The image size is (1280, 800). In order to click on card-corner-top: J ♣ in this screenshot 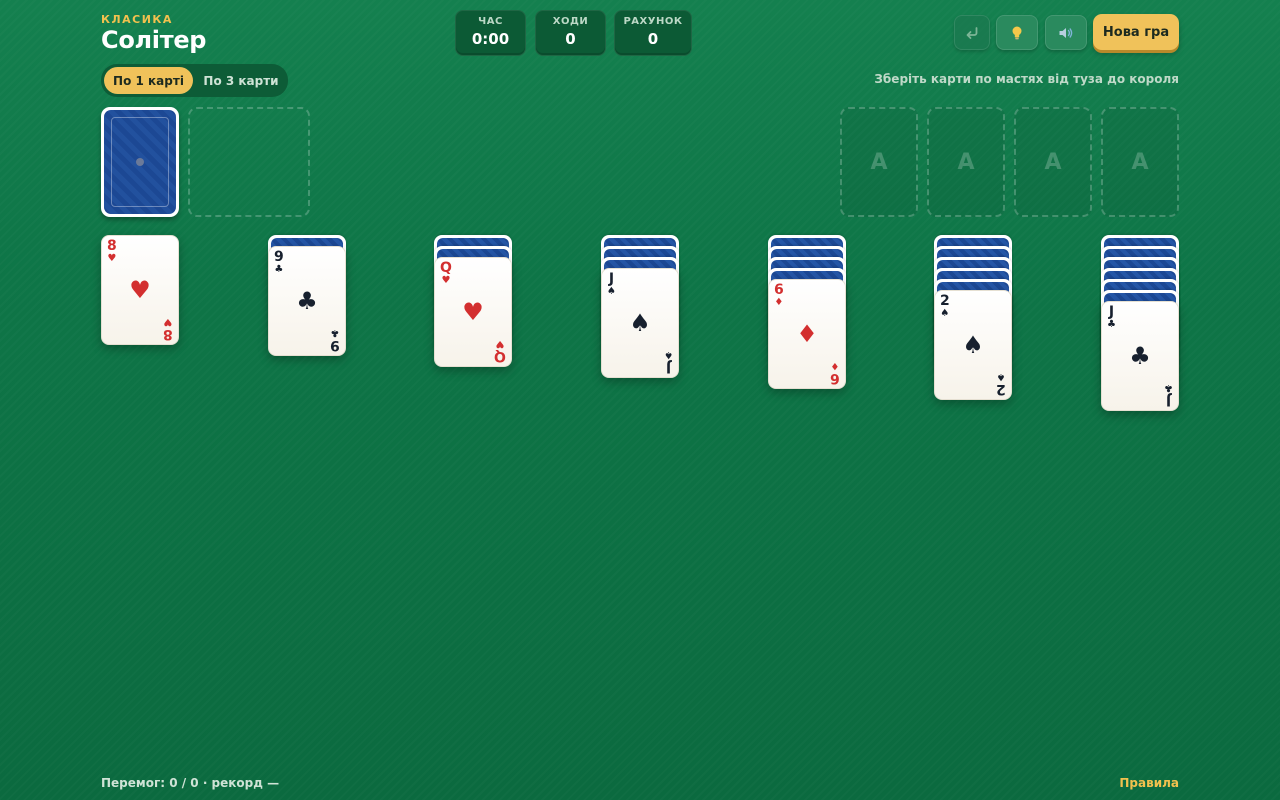, I will do `click(1111, 317)`.